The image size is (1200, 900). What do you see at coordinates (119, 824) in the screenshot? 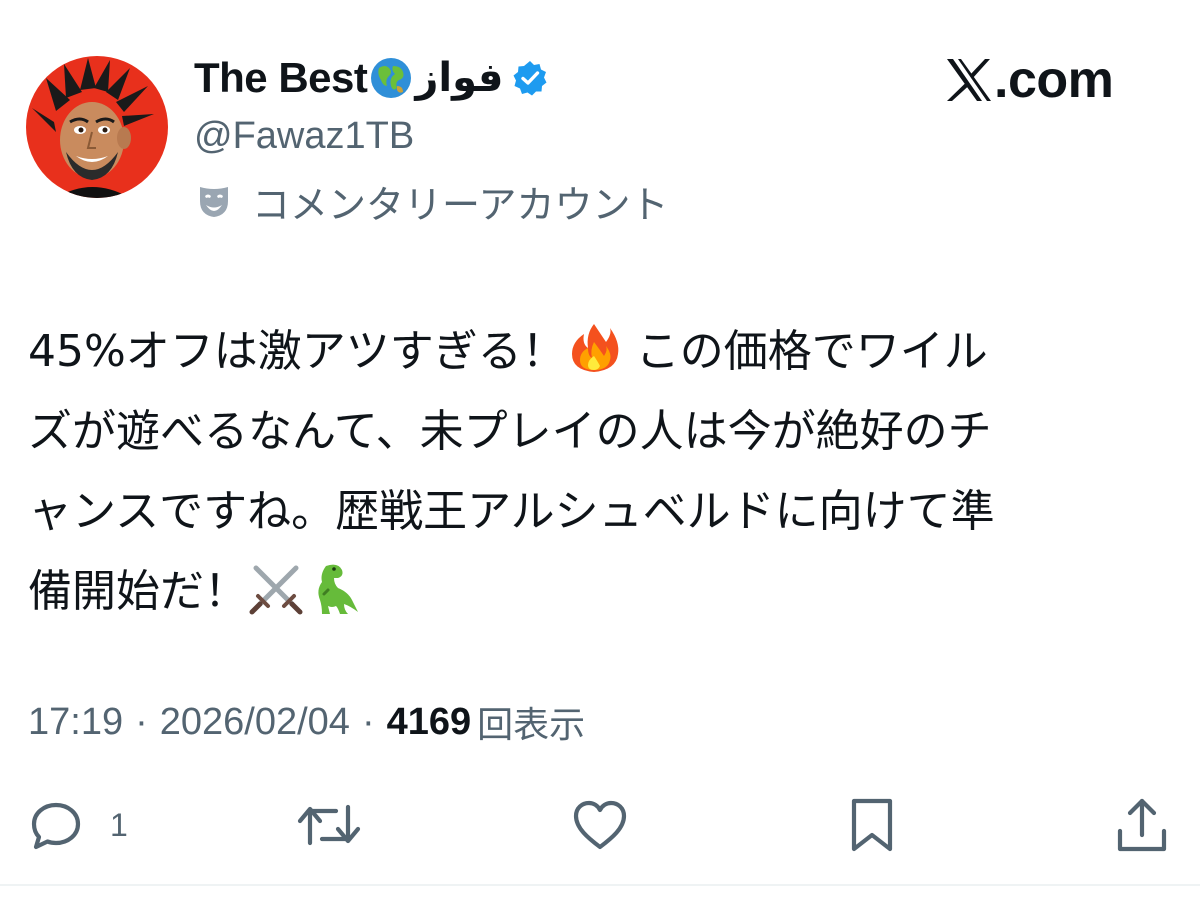
I see `reply-count: 1` at bounding box center [119, 824].